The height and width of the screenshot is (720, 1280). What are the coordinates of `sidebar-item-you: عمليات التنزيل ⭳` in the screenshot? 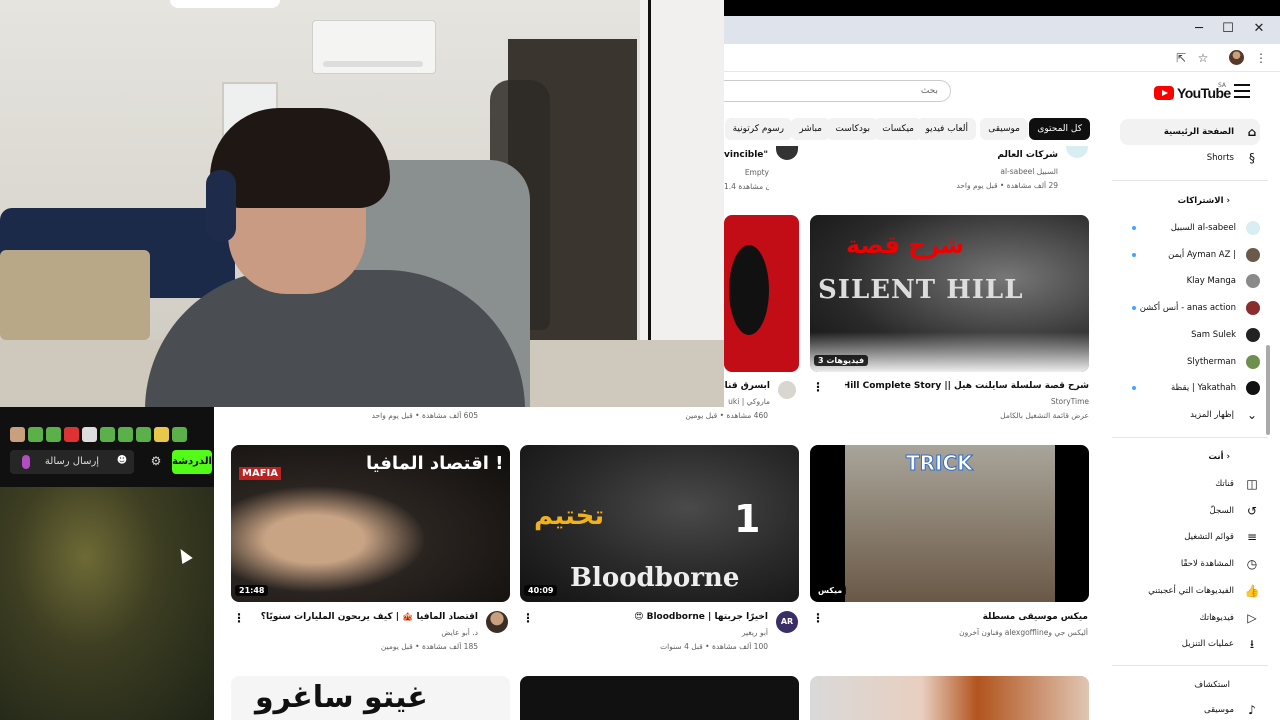 It's located at (1190, 644).